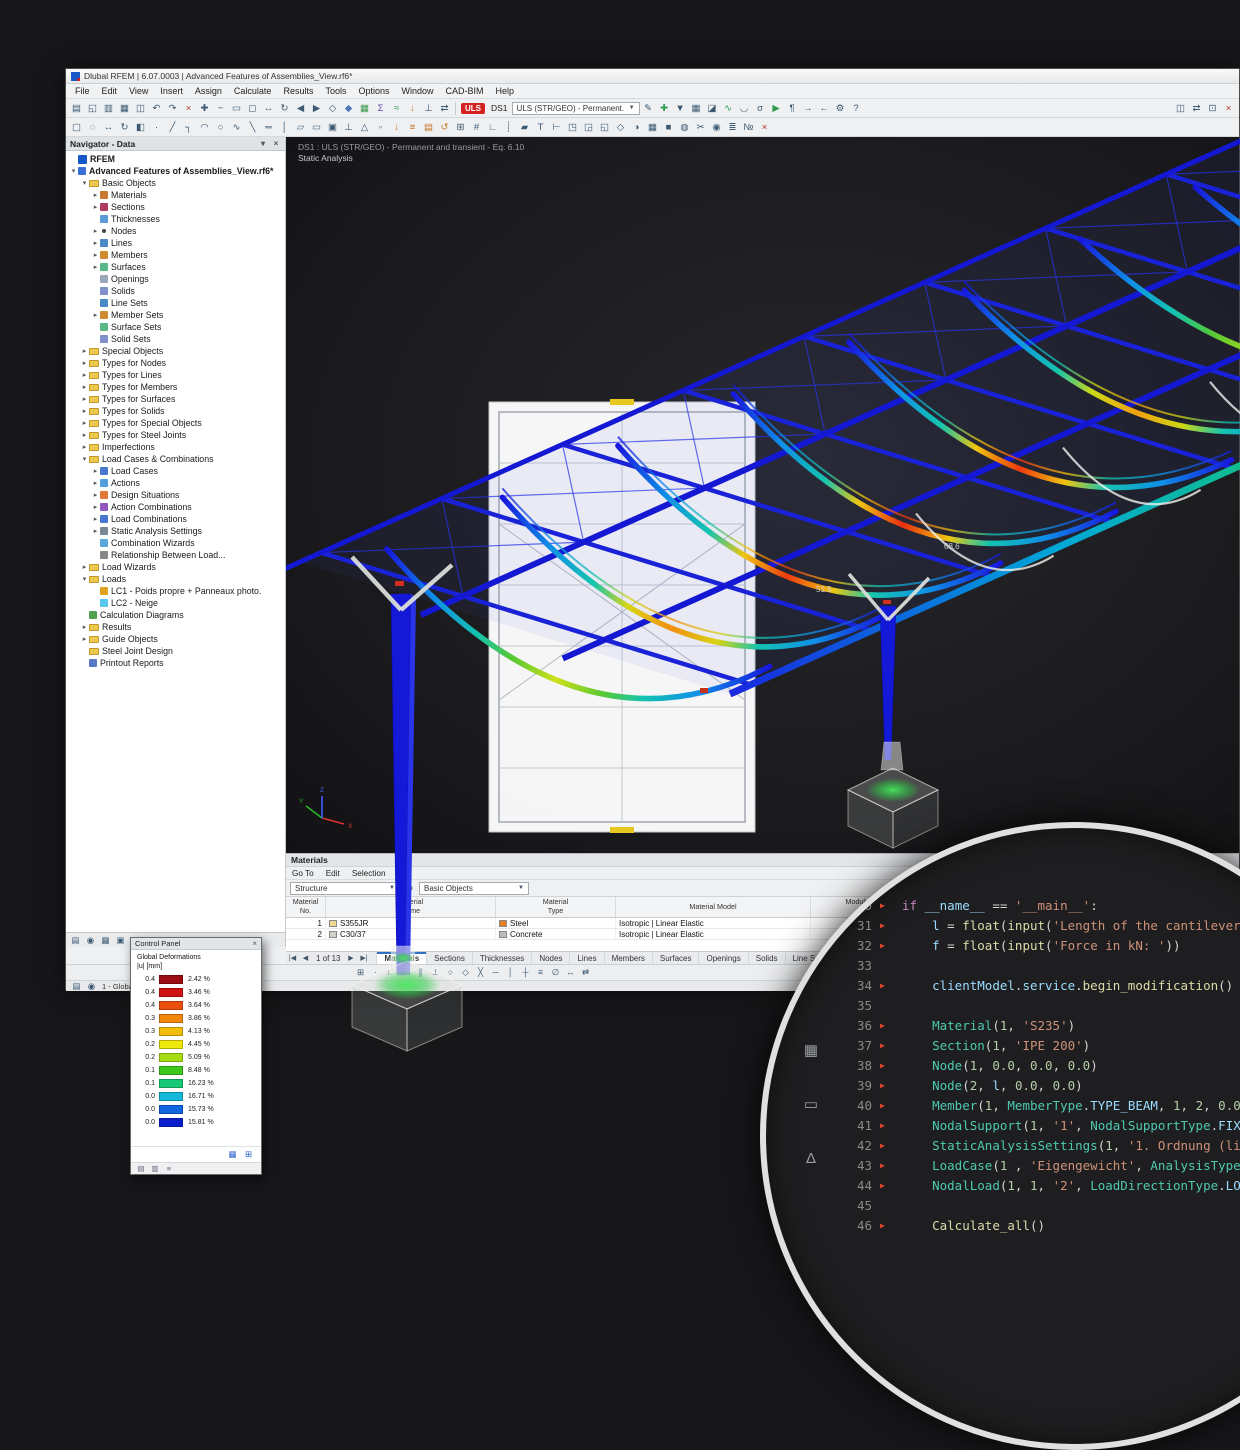 The height and width of the screenshot is (1450, 1240). What do you see at coordinates (604, 127) in the screenshot?
I see `view-yz-icon: ◱` at bounding box center [604, 127].